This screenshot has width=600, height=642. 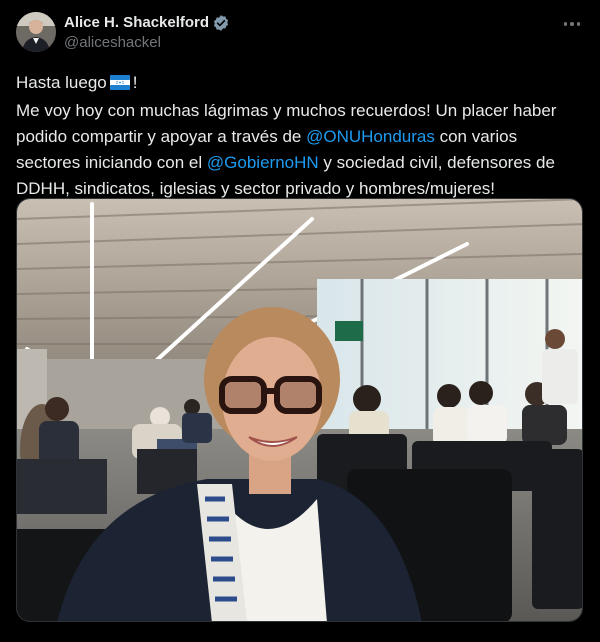 What do you see at coordinates (119, 85) in the screenshot?
I see `honduras-flag-icon` at bounding box center [119, 85].